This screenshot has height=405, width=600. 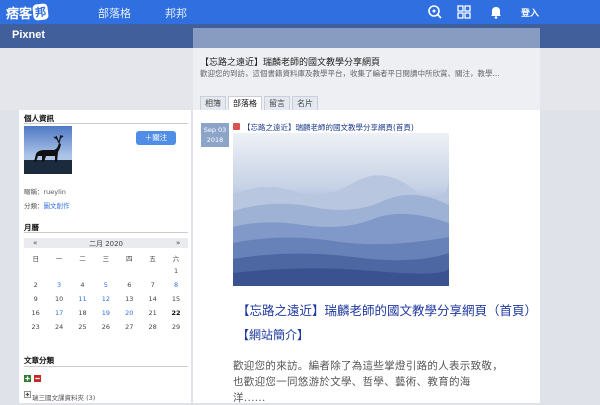 I want to click on category-list-item: 瑞三國文課資料夾 (3), so click(x=63, y=397).